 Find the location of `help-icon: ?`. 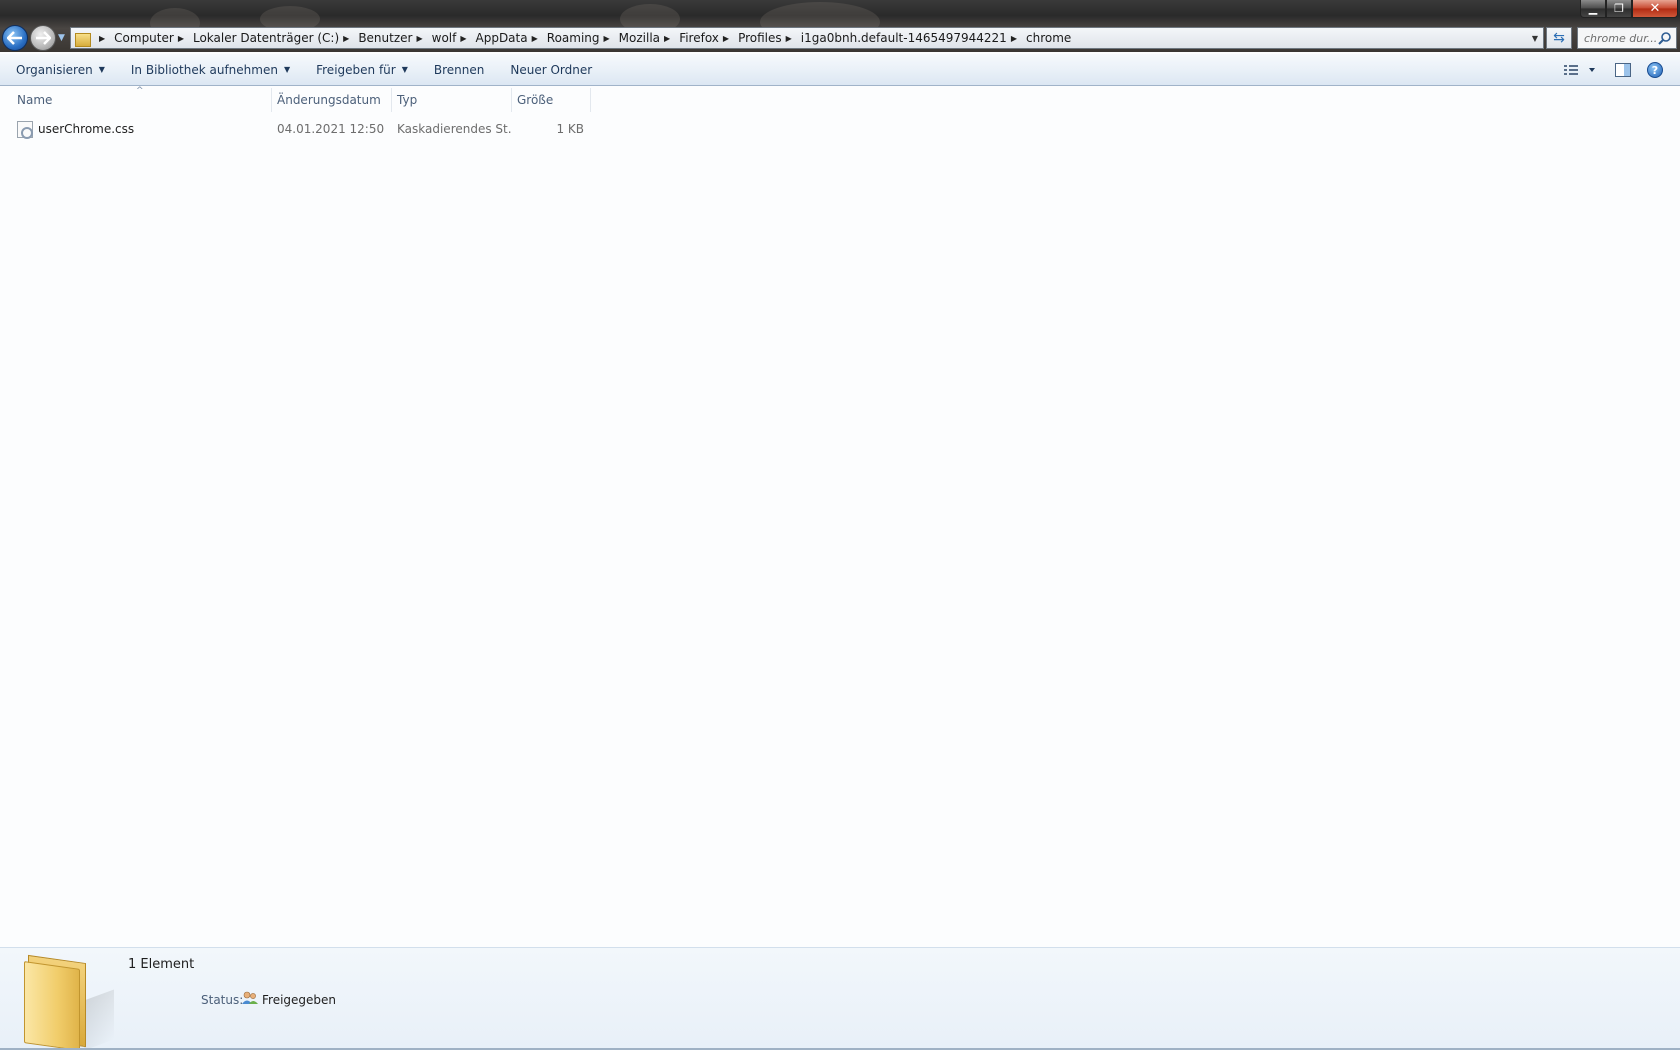

help-icon: ? is located at coordinates (1655, 70).